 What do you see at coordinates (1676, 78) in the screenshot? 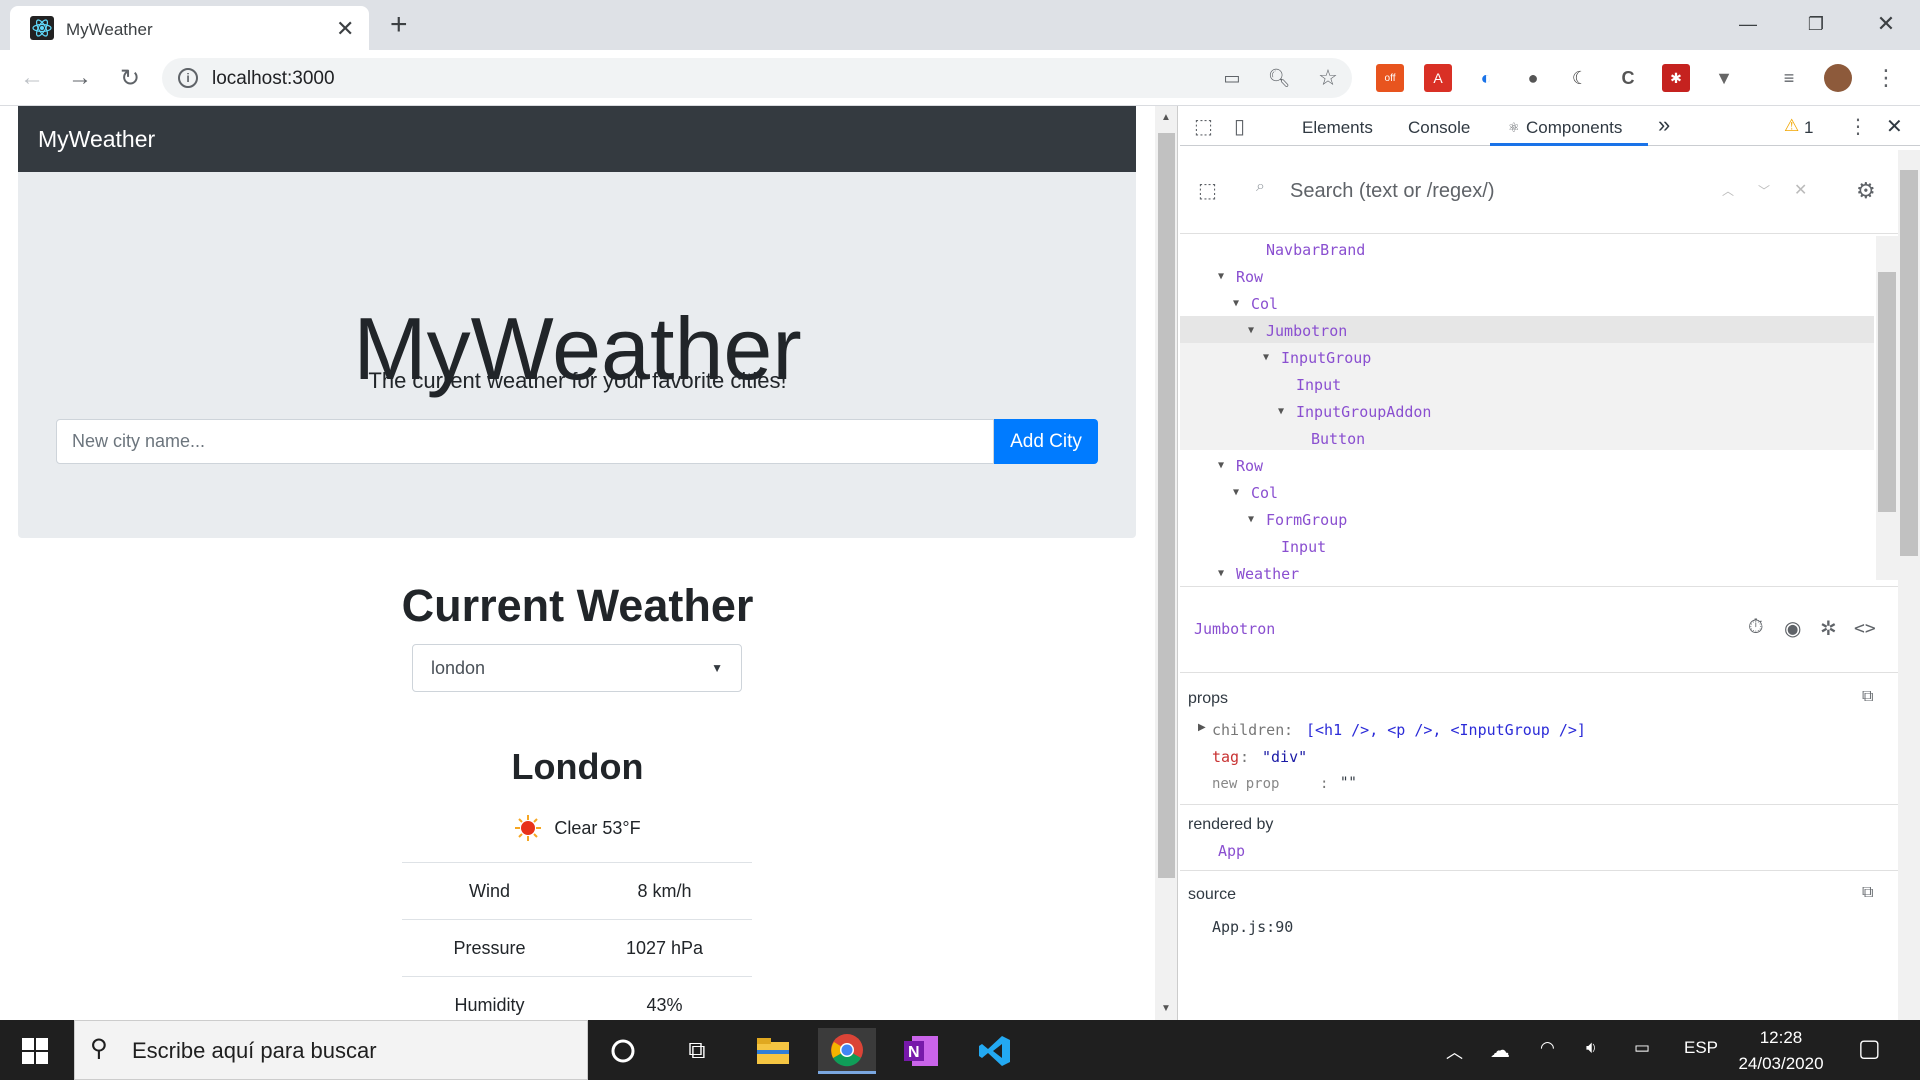
I see `extension-red-icon: ✱` at bounding box center [1676, 78].